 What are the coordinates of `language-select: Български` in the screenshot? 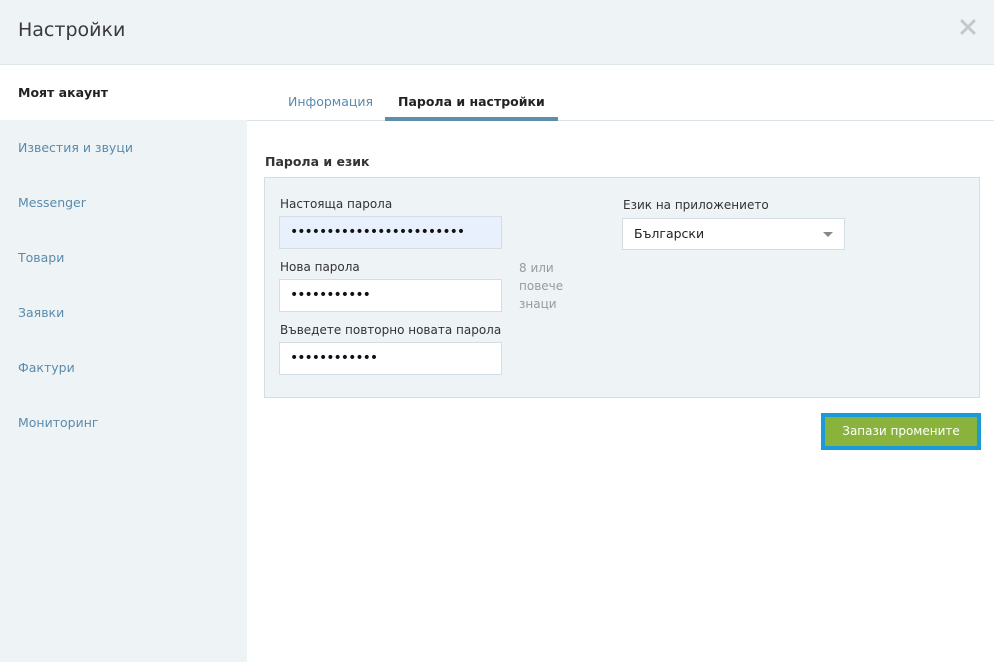 It's located at (733, 234).